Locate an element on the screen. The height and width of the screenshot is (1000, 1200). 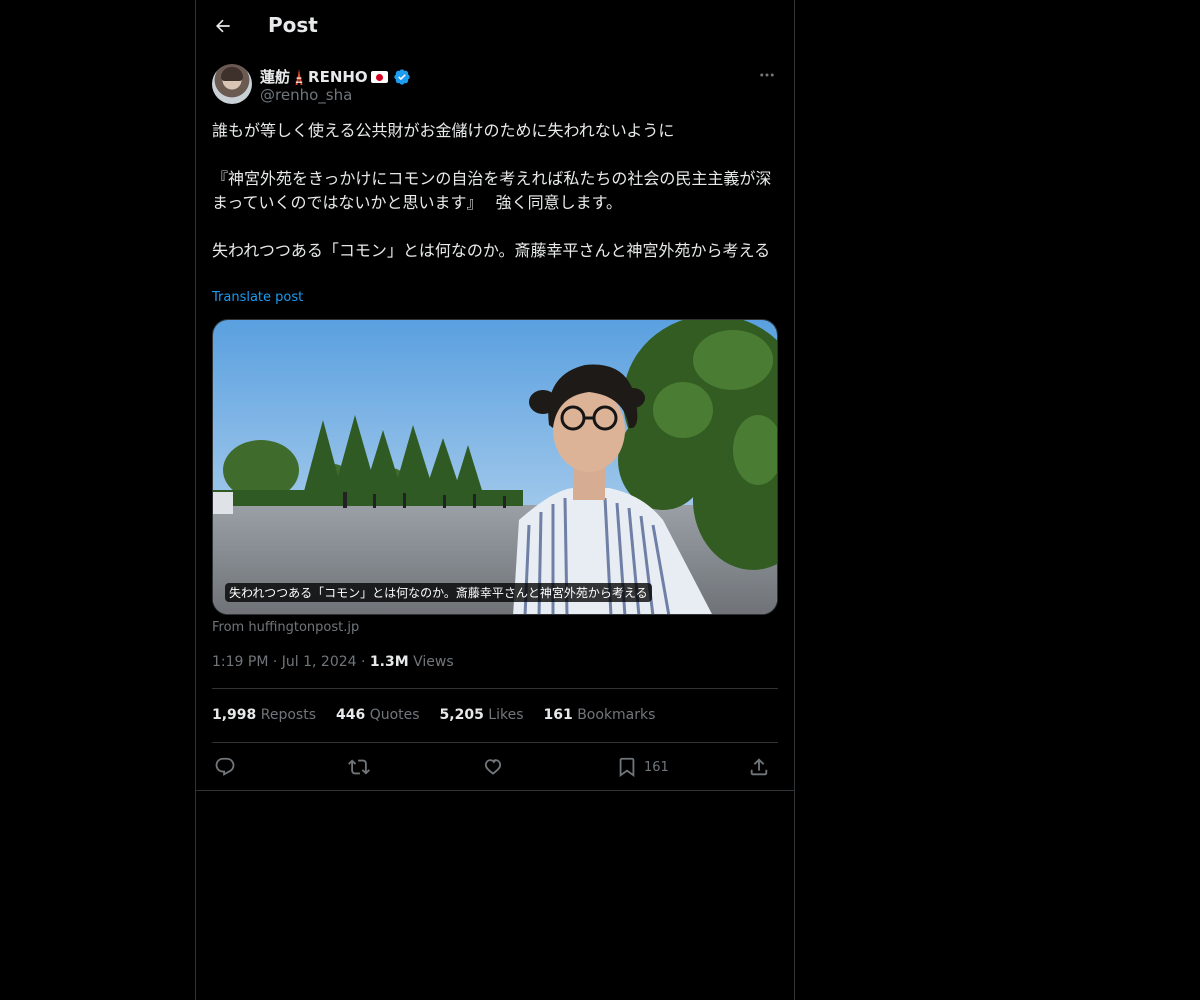
repost-icon is located at coordinates (359, 767).